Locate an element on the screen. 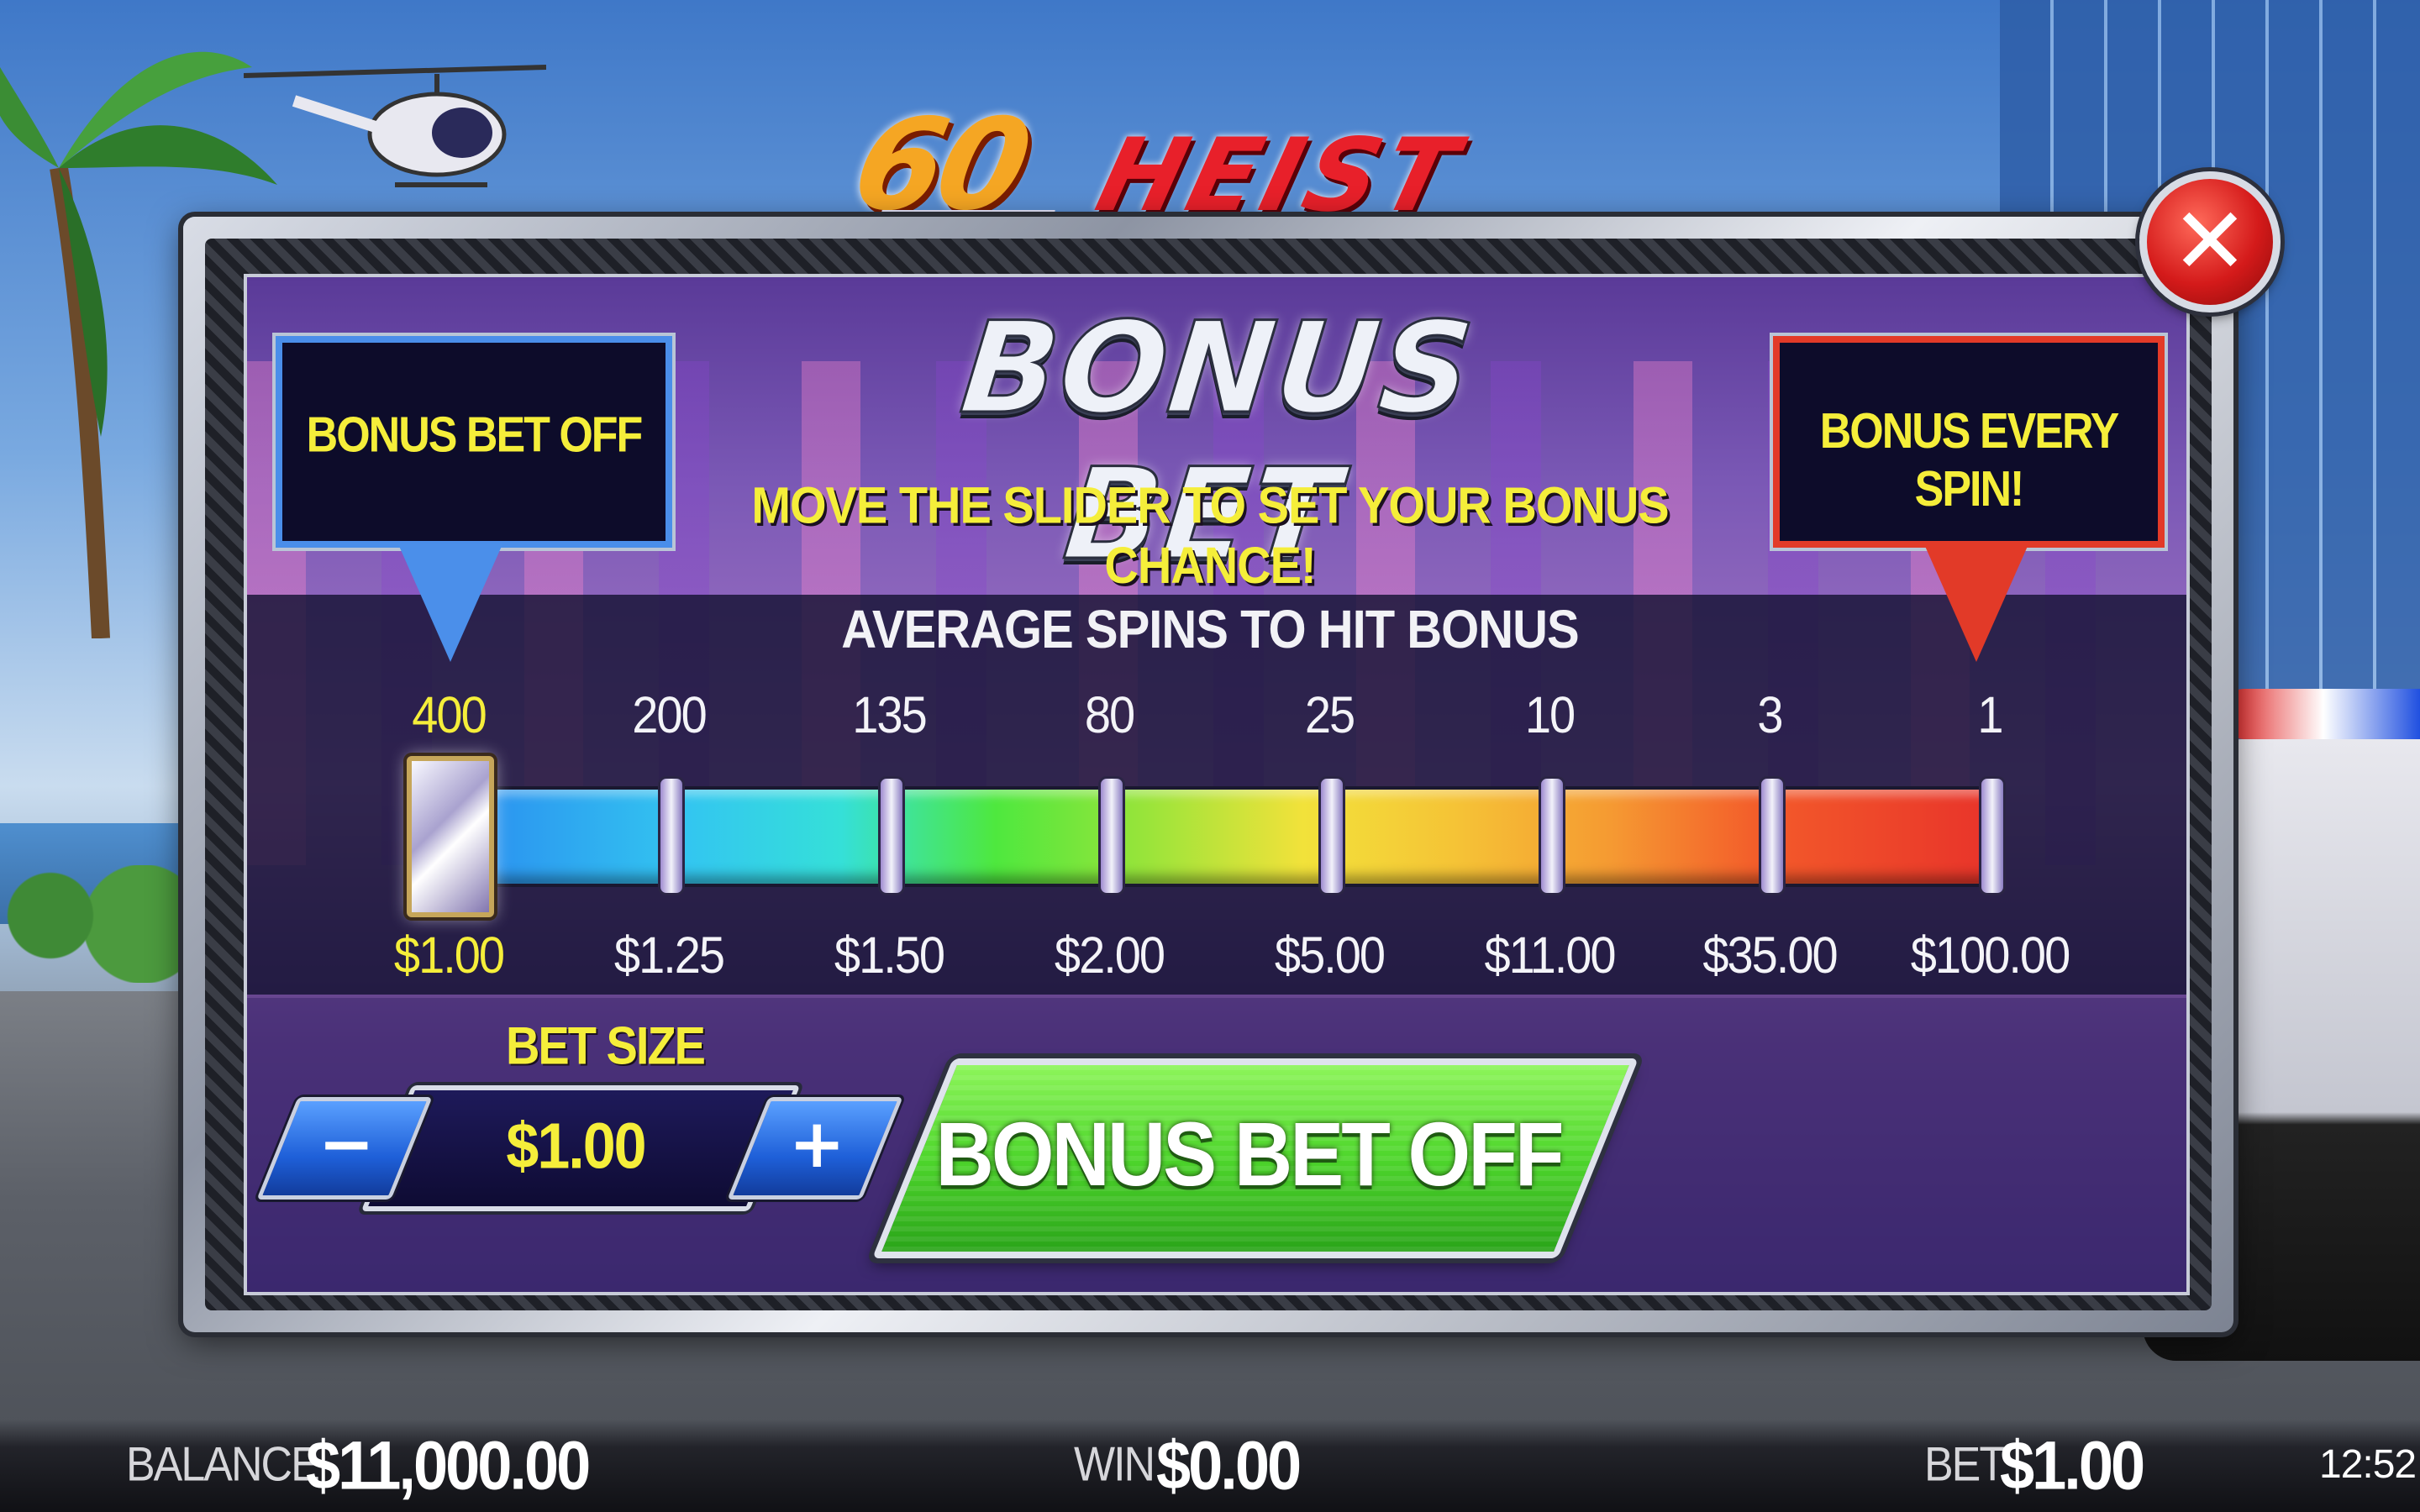 This screenshot has height=1512, width=2420. cost-tick-label: $5.00 is located at coordinates (1330, 954).